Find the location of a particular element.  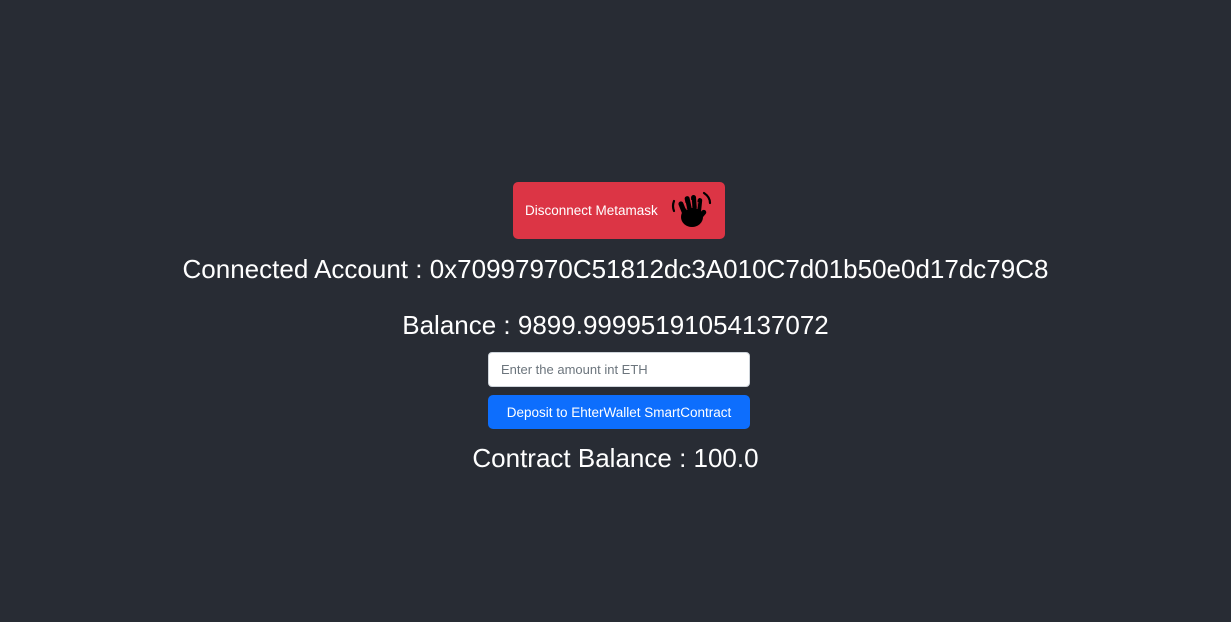

waving-hand-icon is located at coordinates (691, 210).